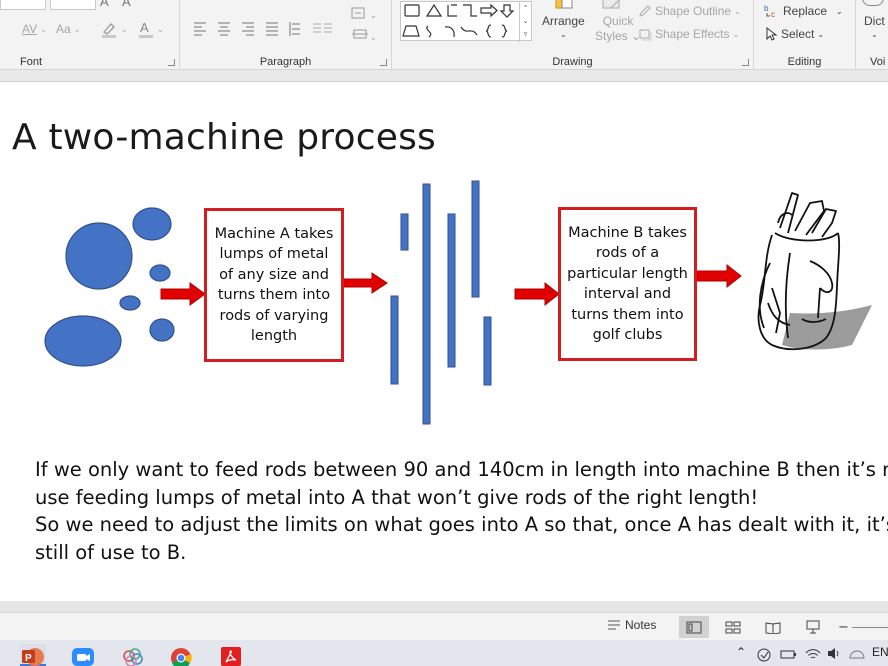  Describe the element at coordinates (835, 653) in the screenshot. I see `volume-icon` at that location.